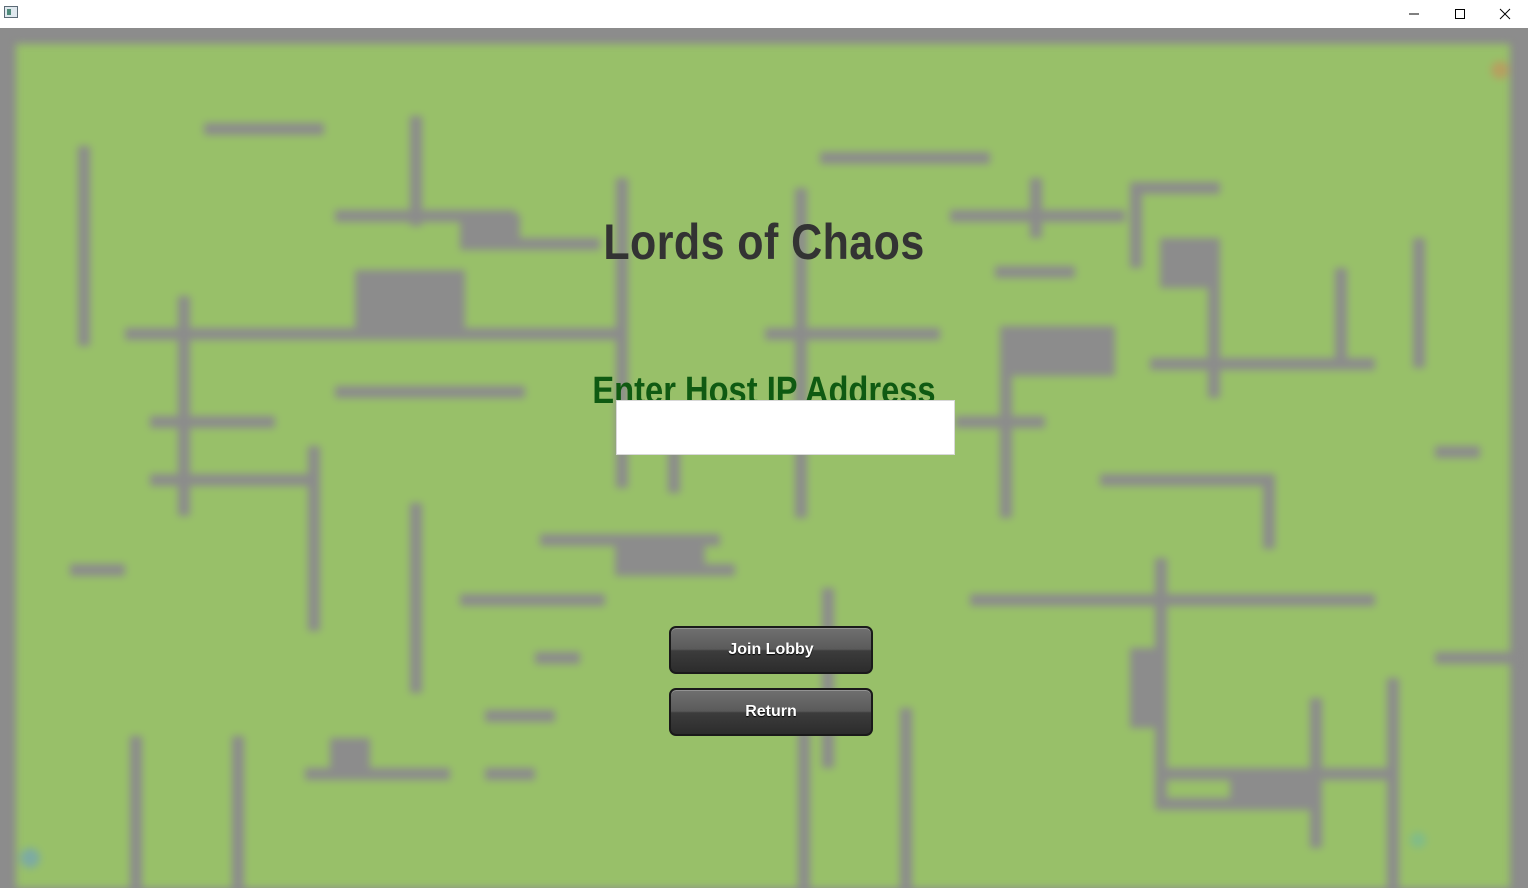  I want to click on close-icon, so click(1505, 14).